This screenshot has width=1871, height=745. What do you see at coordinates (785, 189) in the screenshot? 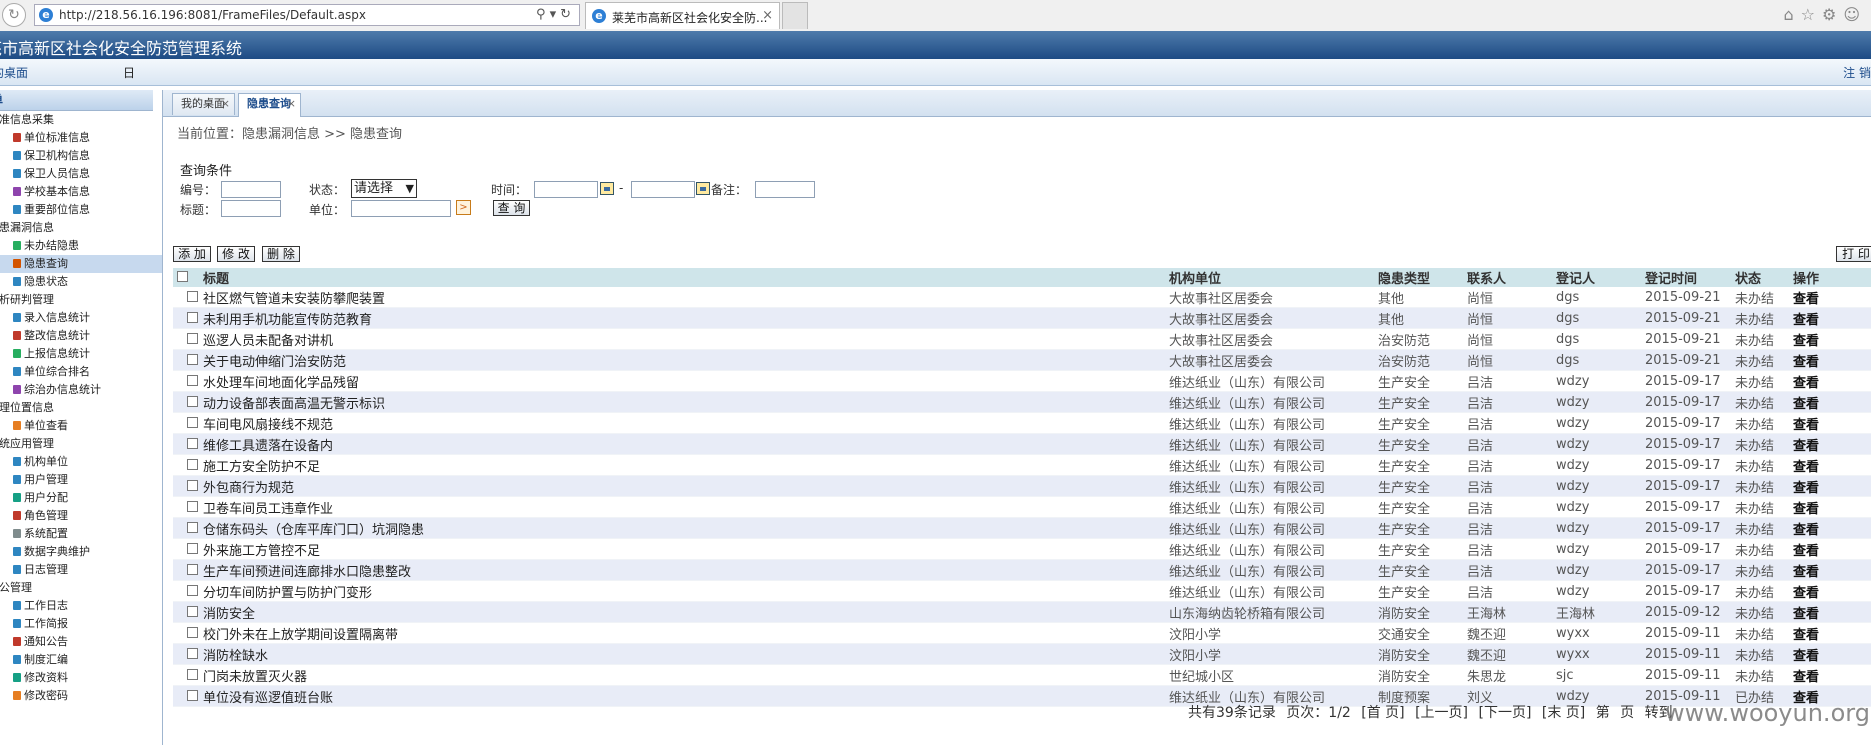
I see `remark-input` at bounding box center [785, 189].